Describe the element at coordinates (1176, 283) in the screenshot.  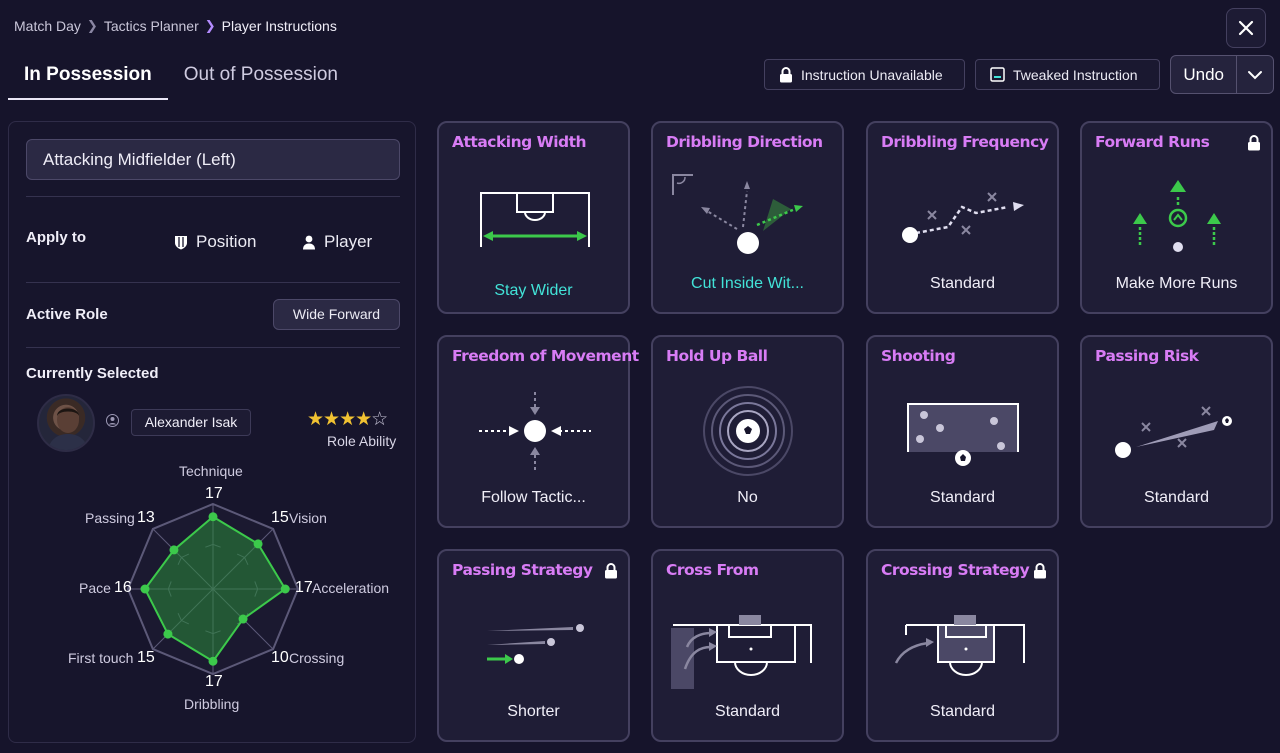
I see `card-value: Make More Runs` at that location.